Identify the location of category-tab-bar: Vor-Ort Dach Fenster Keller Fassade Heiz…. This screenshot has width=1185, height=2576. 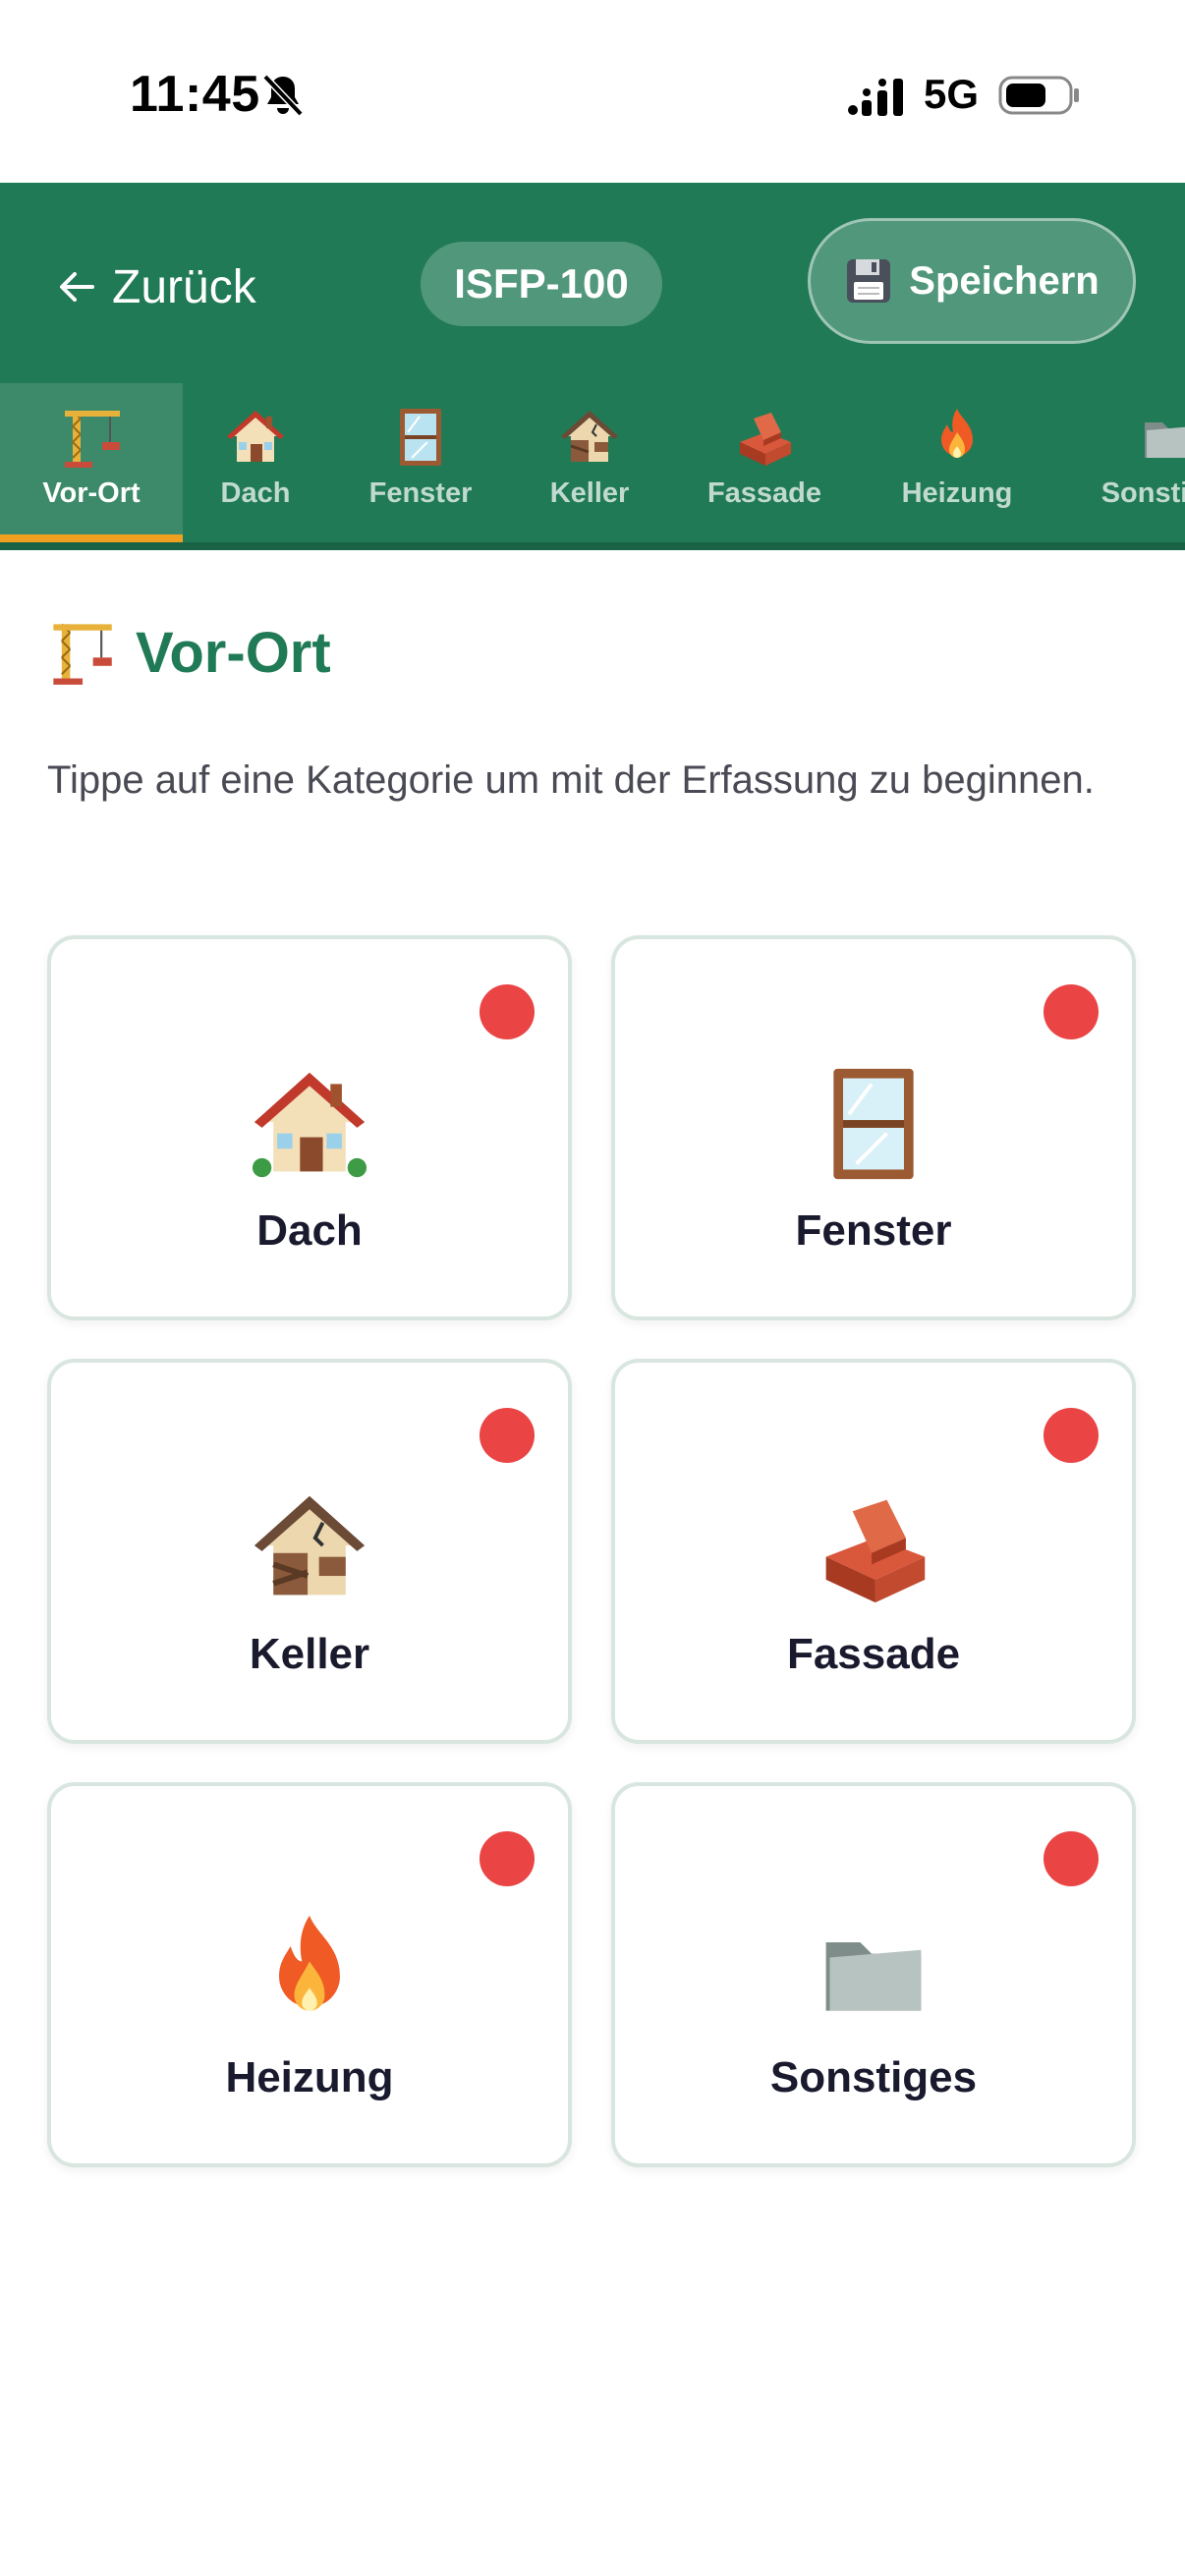
(592, 466).